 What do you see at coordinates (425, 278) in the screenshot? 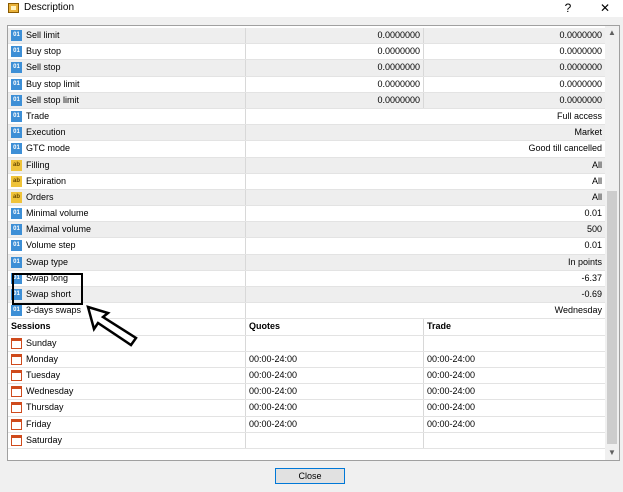
I see `property-value-cell: -6.37` at bounding box center [425, 278].